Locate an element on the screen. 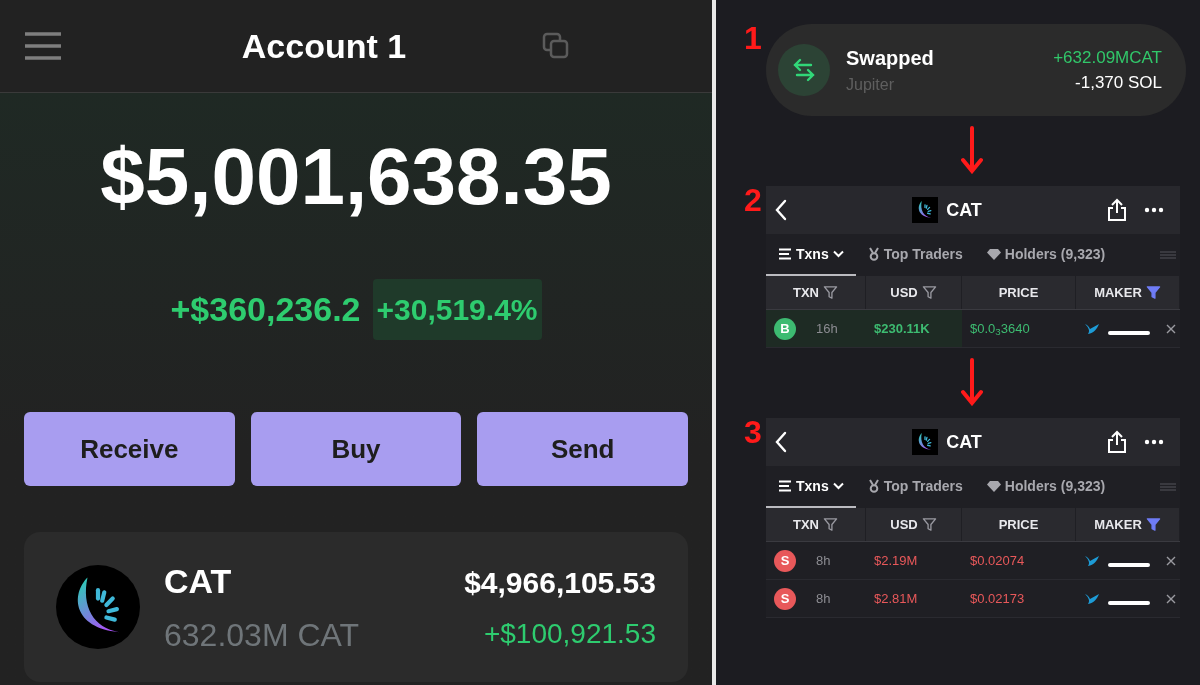  usd-amount: $2.81M is located at coordinates (895, 598).